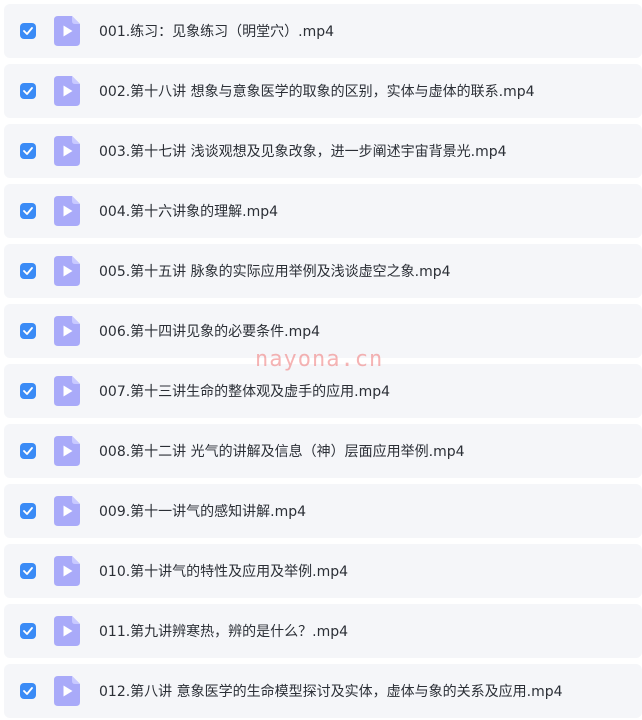 This screenshot has width=642, height=720. Describe the element at coordinates (203, 512) in the screenshot. I see `file-name: 009.第十一讲气的感知讲解.mp4` at that location.